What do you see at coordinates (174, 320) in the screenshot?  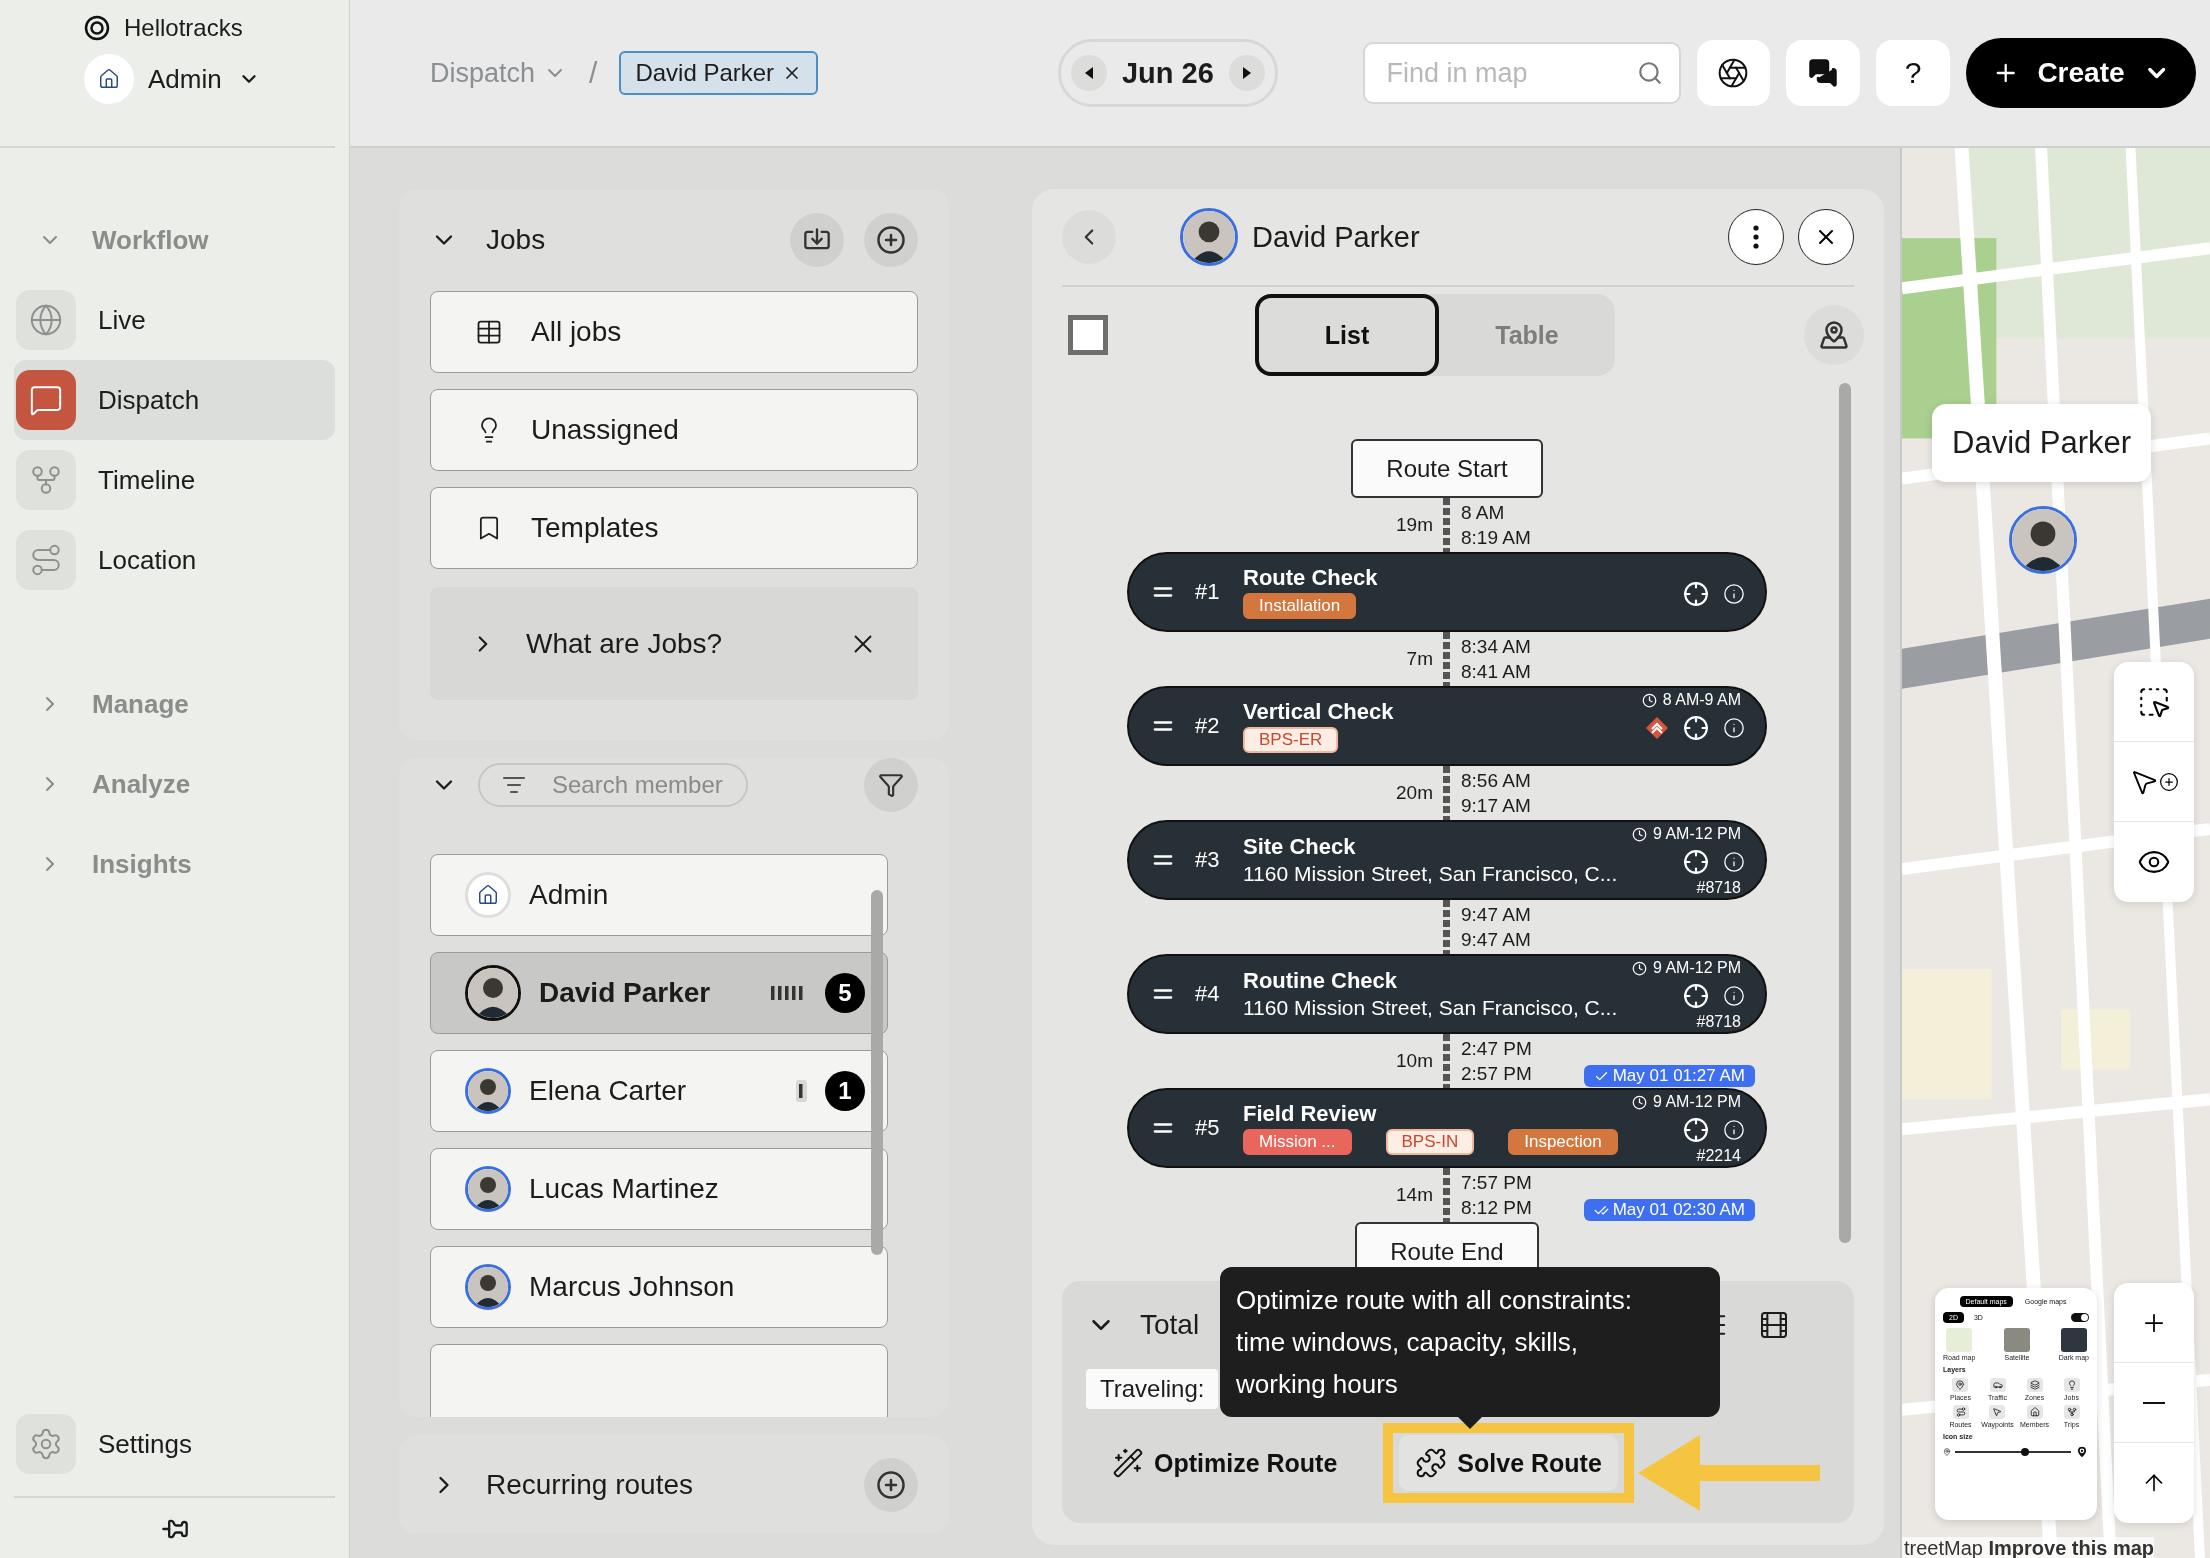 I see `nav-item: Live` at bounding box center [174, 320].